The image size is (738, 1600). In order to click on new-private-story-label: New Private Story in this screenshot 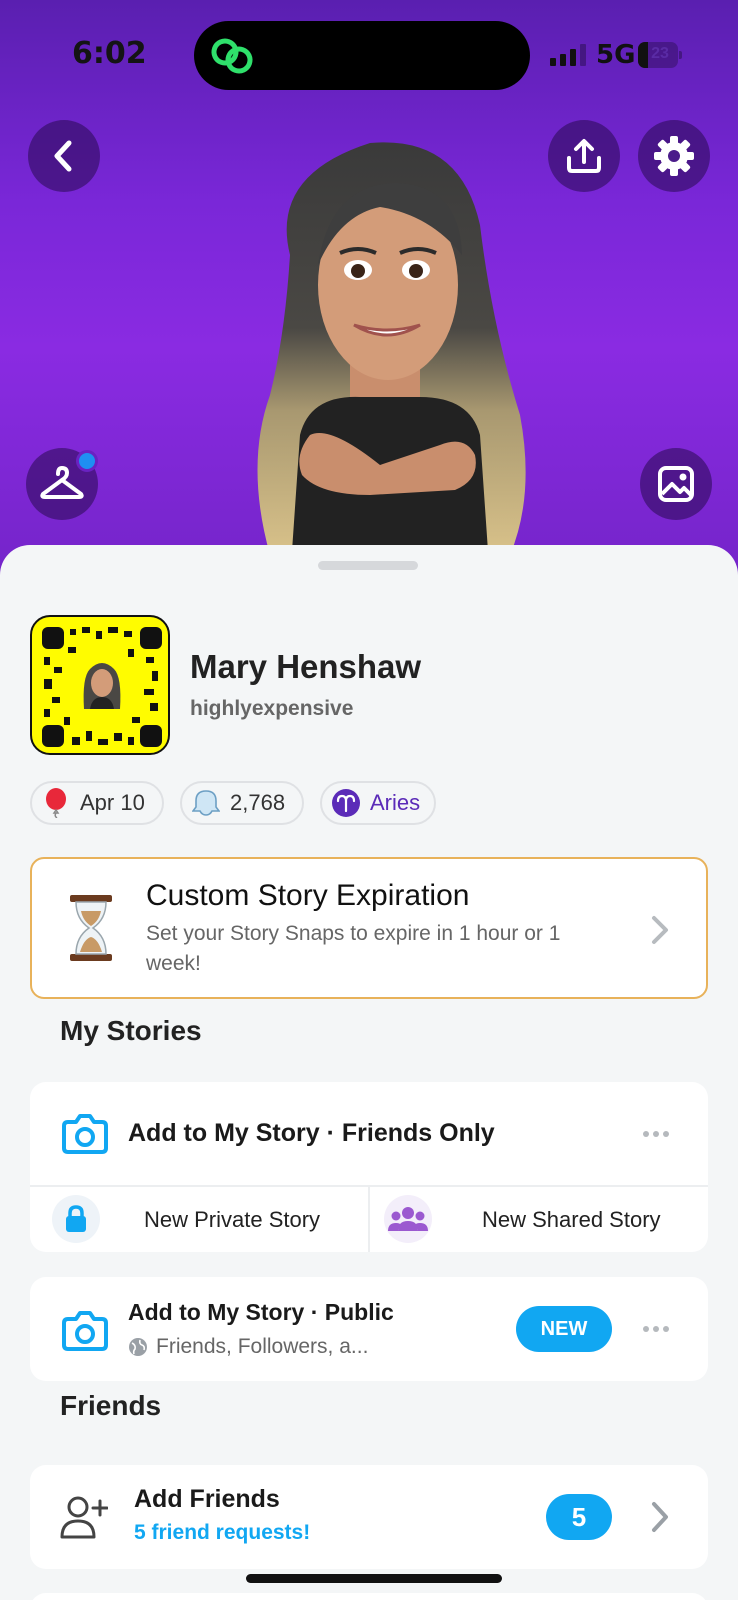, I will do `click(232, 1219)`.